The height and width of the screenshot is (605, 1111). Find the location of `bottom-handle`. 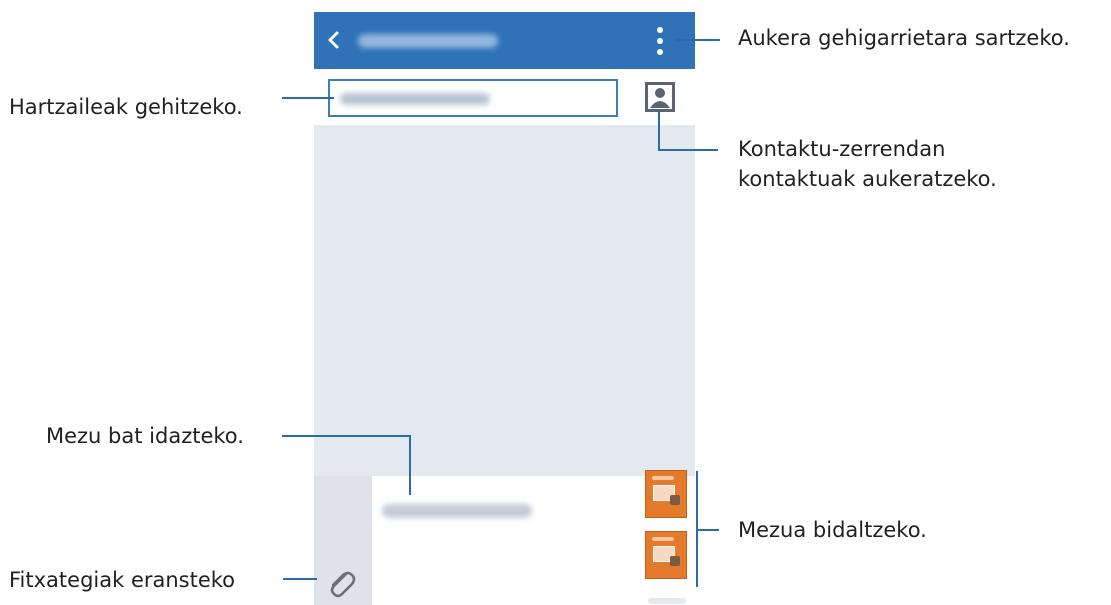

bottom-handle is located at coordinates (667, 601).